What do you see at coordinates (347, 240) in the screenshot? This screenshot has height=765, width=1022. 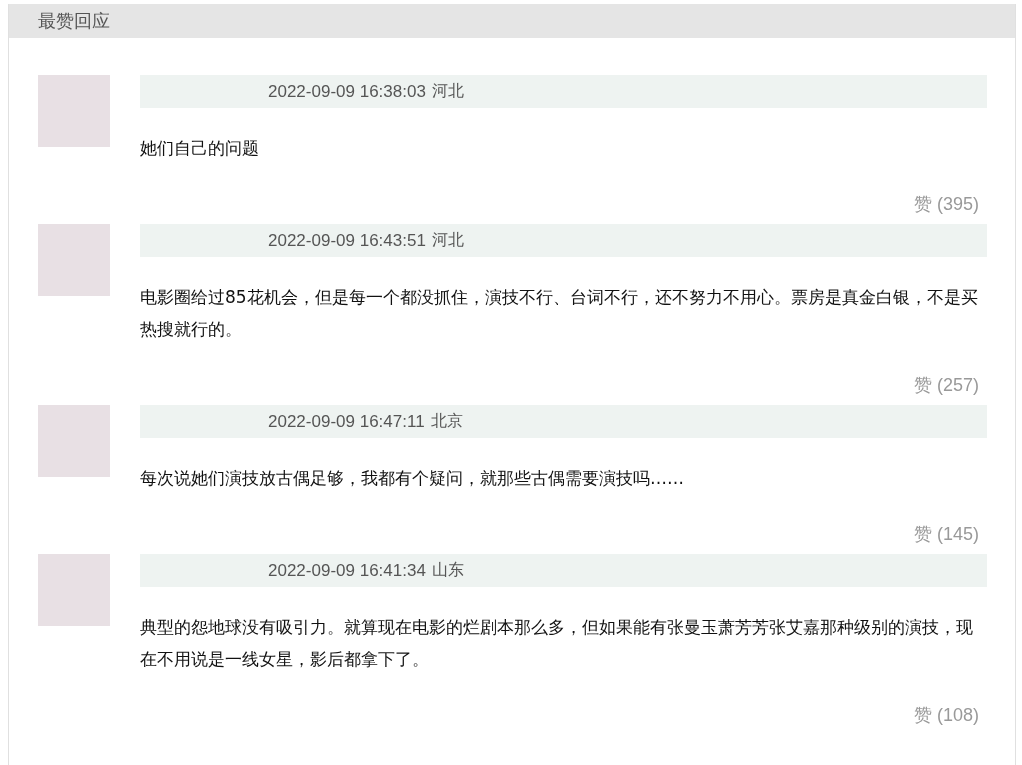 I see `comment-time: 2022-09-09 16:43:51` at bounding box center [347, 240].